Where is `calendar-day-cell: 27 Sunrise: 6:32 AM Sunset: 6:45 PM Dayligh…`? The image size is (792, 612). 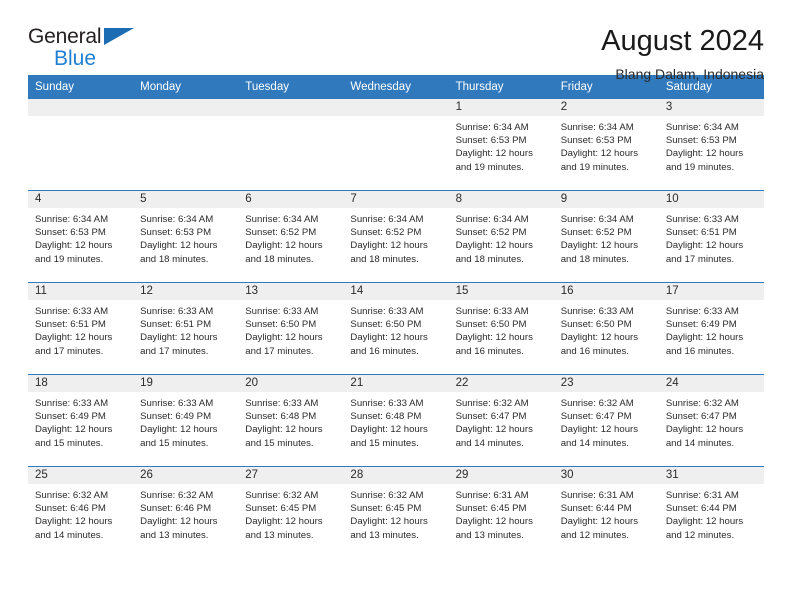
calendar-day-cell: 27 Sunrise: 6:32 AM Sunset: 6:45 PM Dayligh… is located at coordinates (291, 512).